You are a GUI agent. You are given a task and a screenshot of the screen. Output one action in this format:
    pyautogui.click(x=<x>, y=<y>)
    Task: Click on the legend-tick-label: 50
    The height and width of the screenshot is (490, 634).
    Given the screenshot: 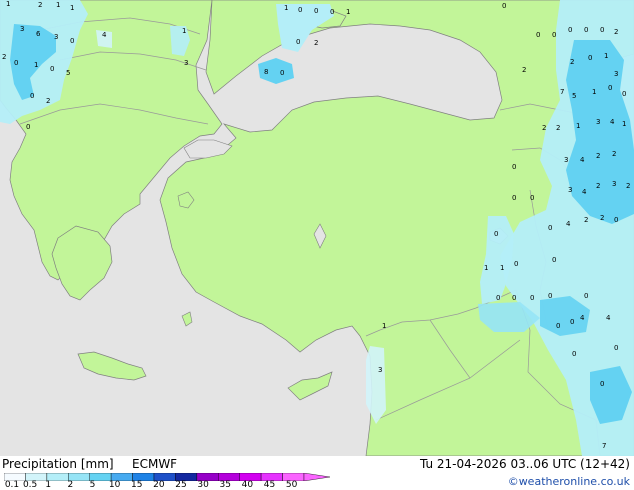 What is the action you would take?
    pyautogui.click(x=291, y=485)
    